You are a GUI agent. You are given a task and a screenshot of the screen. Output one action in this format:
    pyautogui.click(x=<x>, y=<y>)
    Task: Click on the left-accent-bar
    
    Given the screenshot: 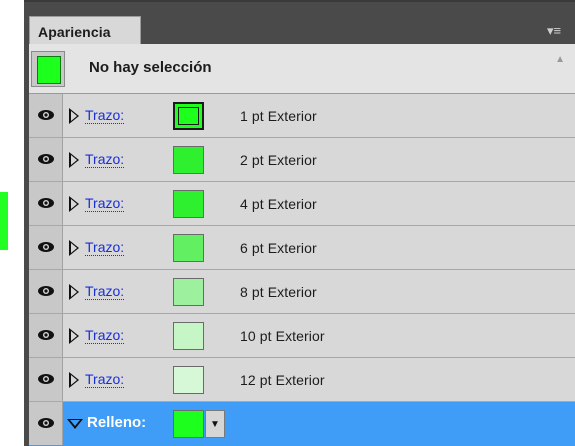 What is the action you would take?
    pyautogui.click(x=4, y=221)
    